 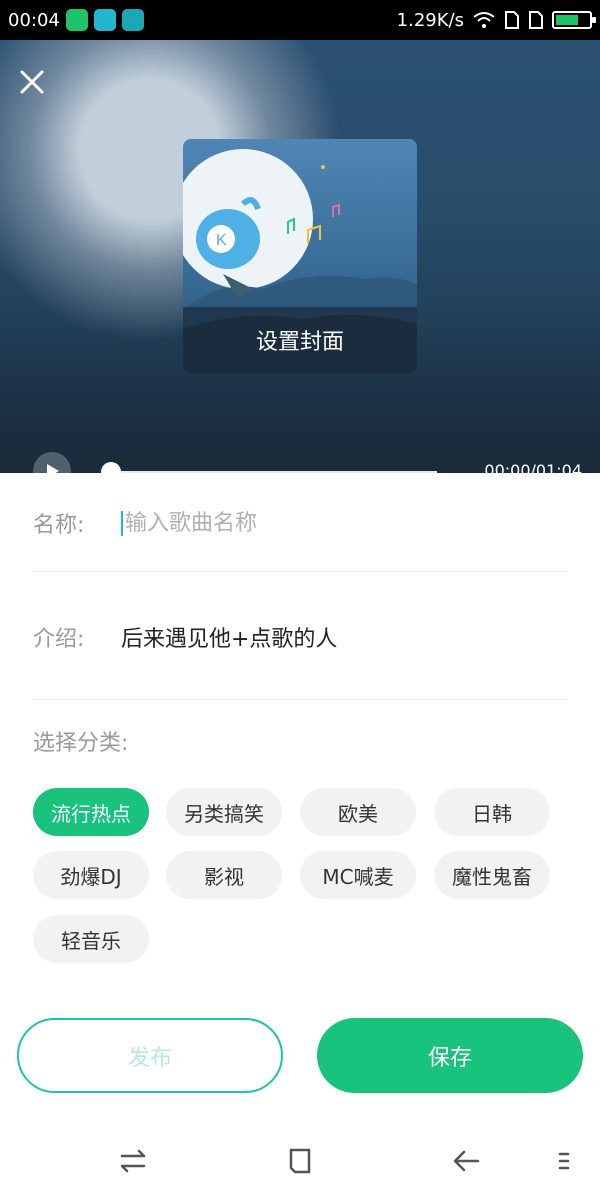 What do you see at coordinates (91, 812) in the screenshot?
I see `category-chip: 流行热点` at bounding box center [91, 812].